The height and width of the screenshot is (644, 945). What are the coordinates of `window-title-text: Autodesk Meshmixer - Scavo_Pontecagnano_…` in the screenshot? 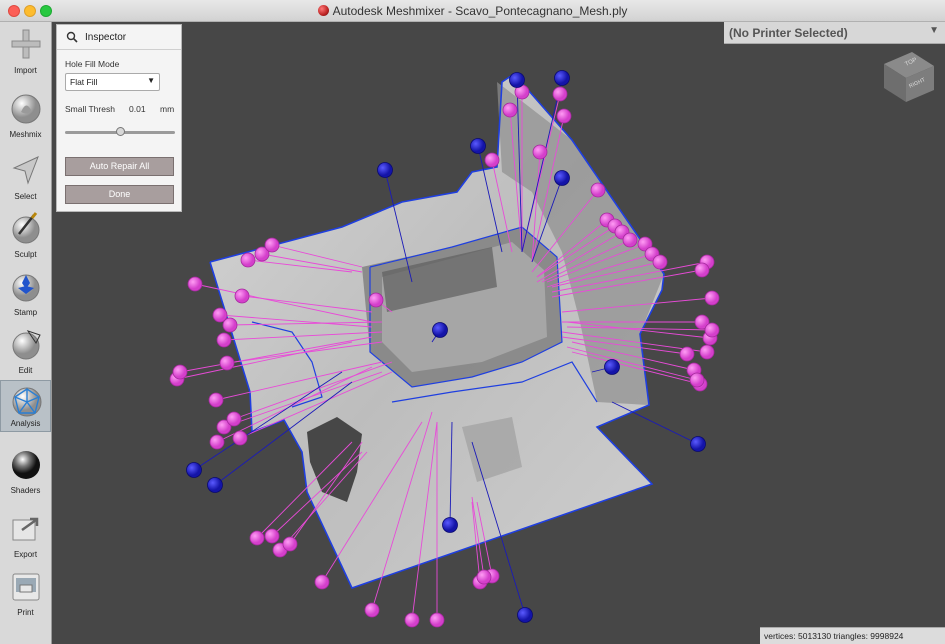 It's located at (480, 11).